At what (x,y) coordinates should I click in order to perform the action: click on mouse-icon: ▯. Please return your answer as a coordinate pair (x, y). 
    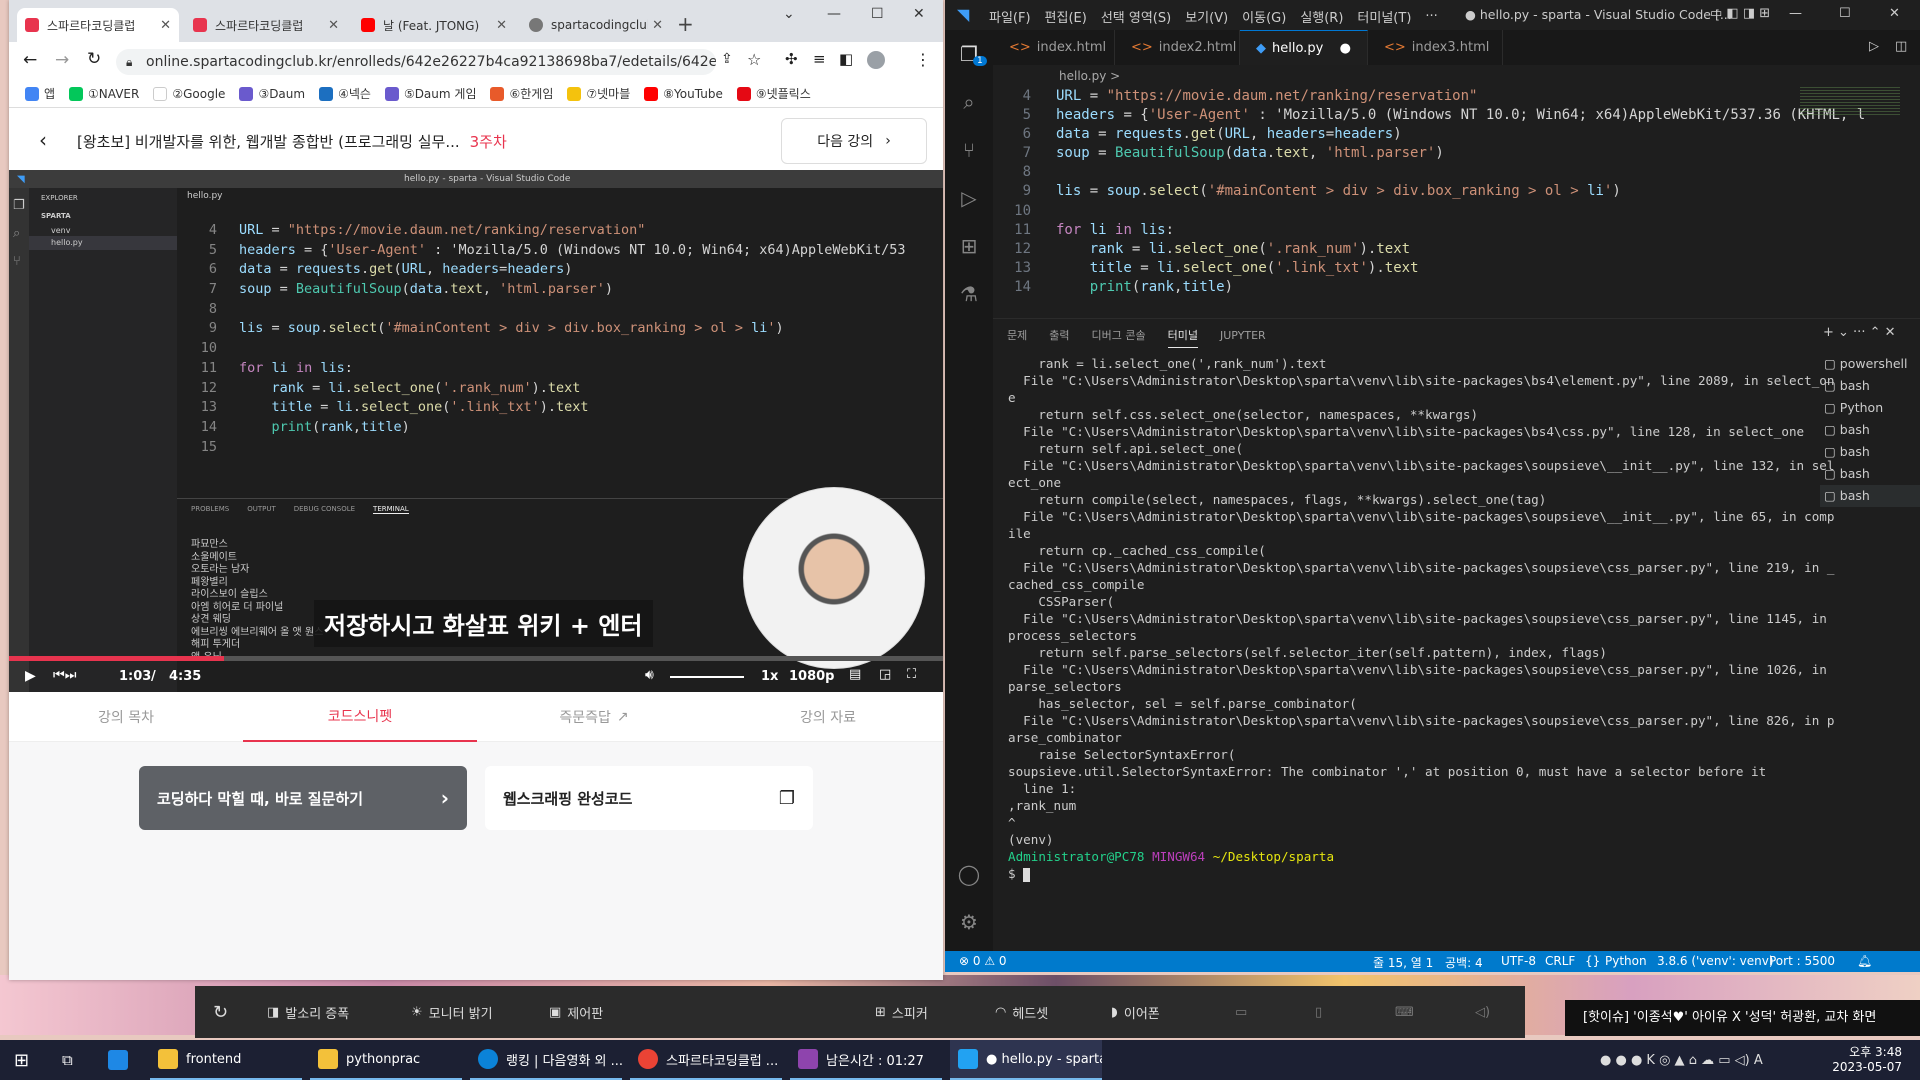
    Looking at the image, I should click on (1318, 1012).